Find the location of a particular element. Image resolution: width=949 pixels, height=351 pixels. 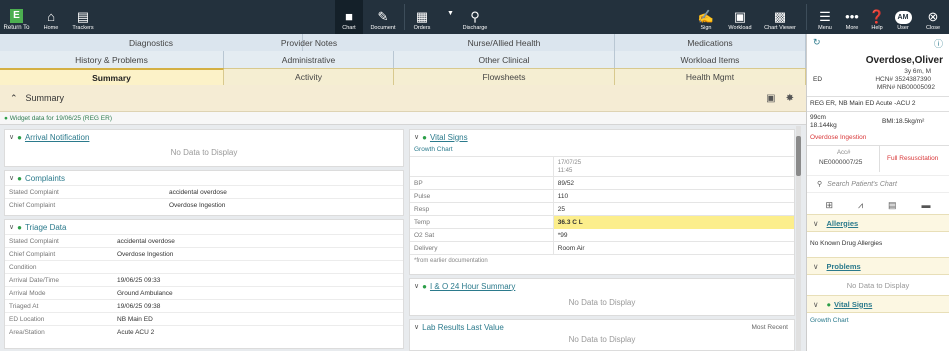

vital-signs-link: Vital Signs is located at coordinates (449, 137).